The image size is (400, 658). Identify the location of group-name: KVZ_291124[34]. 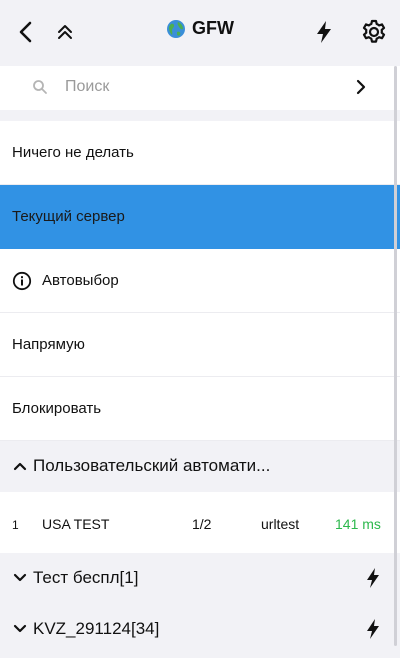
(96, 628).